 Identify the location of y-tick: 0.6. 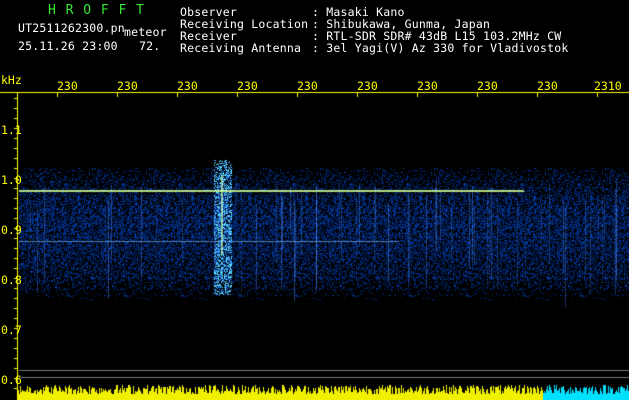
(11, 380).